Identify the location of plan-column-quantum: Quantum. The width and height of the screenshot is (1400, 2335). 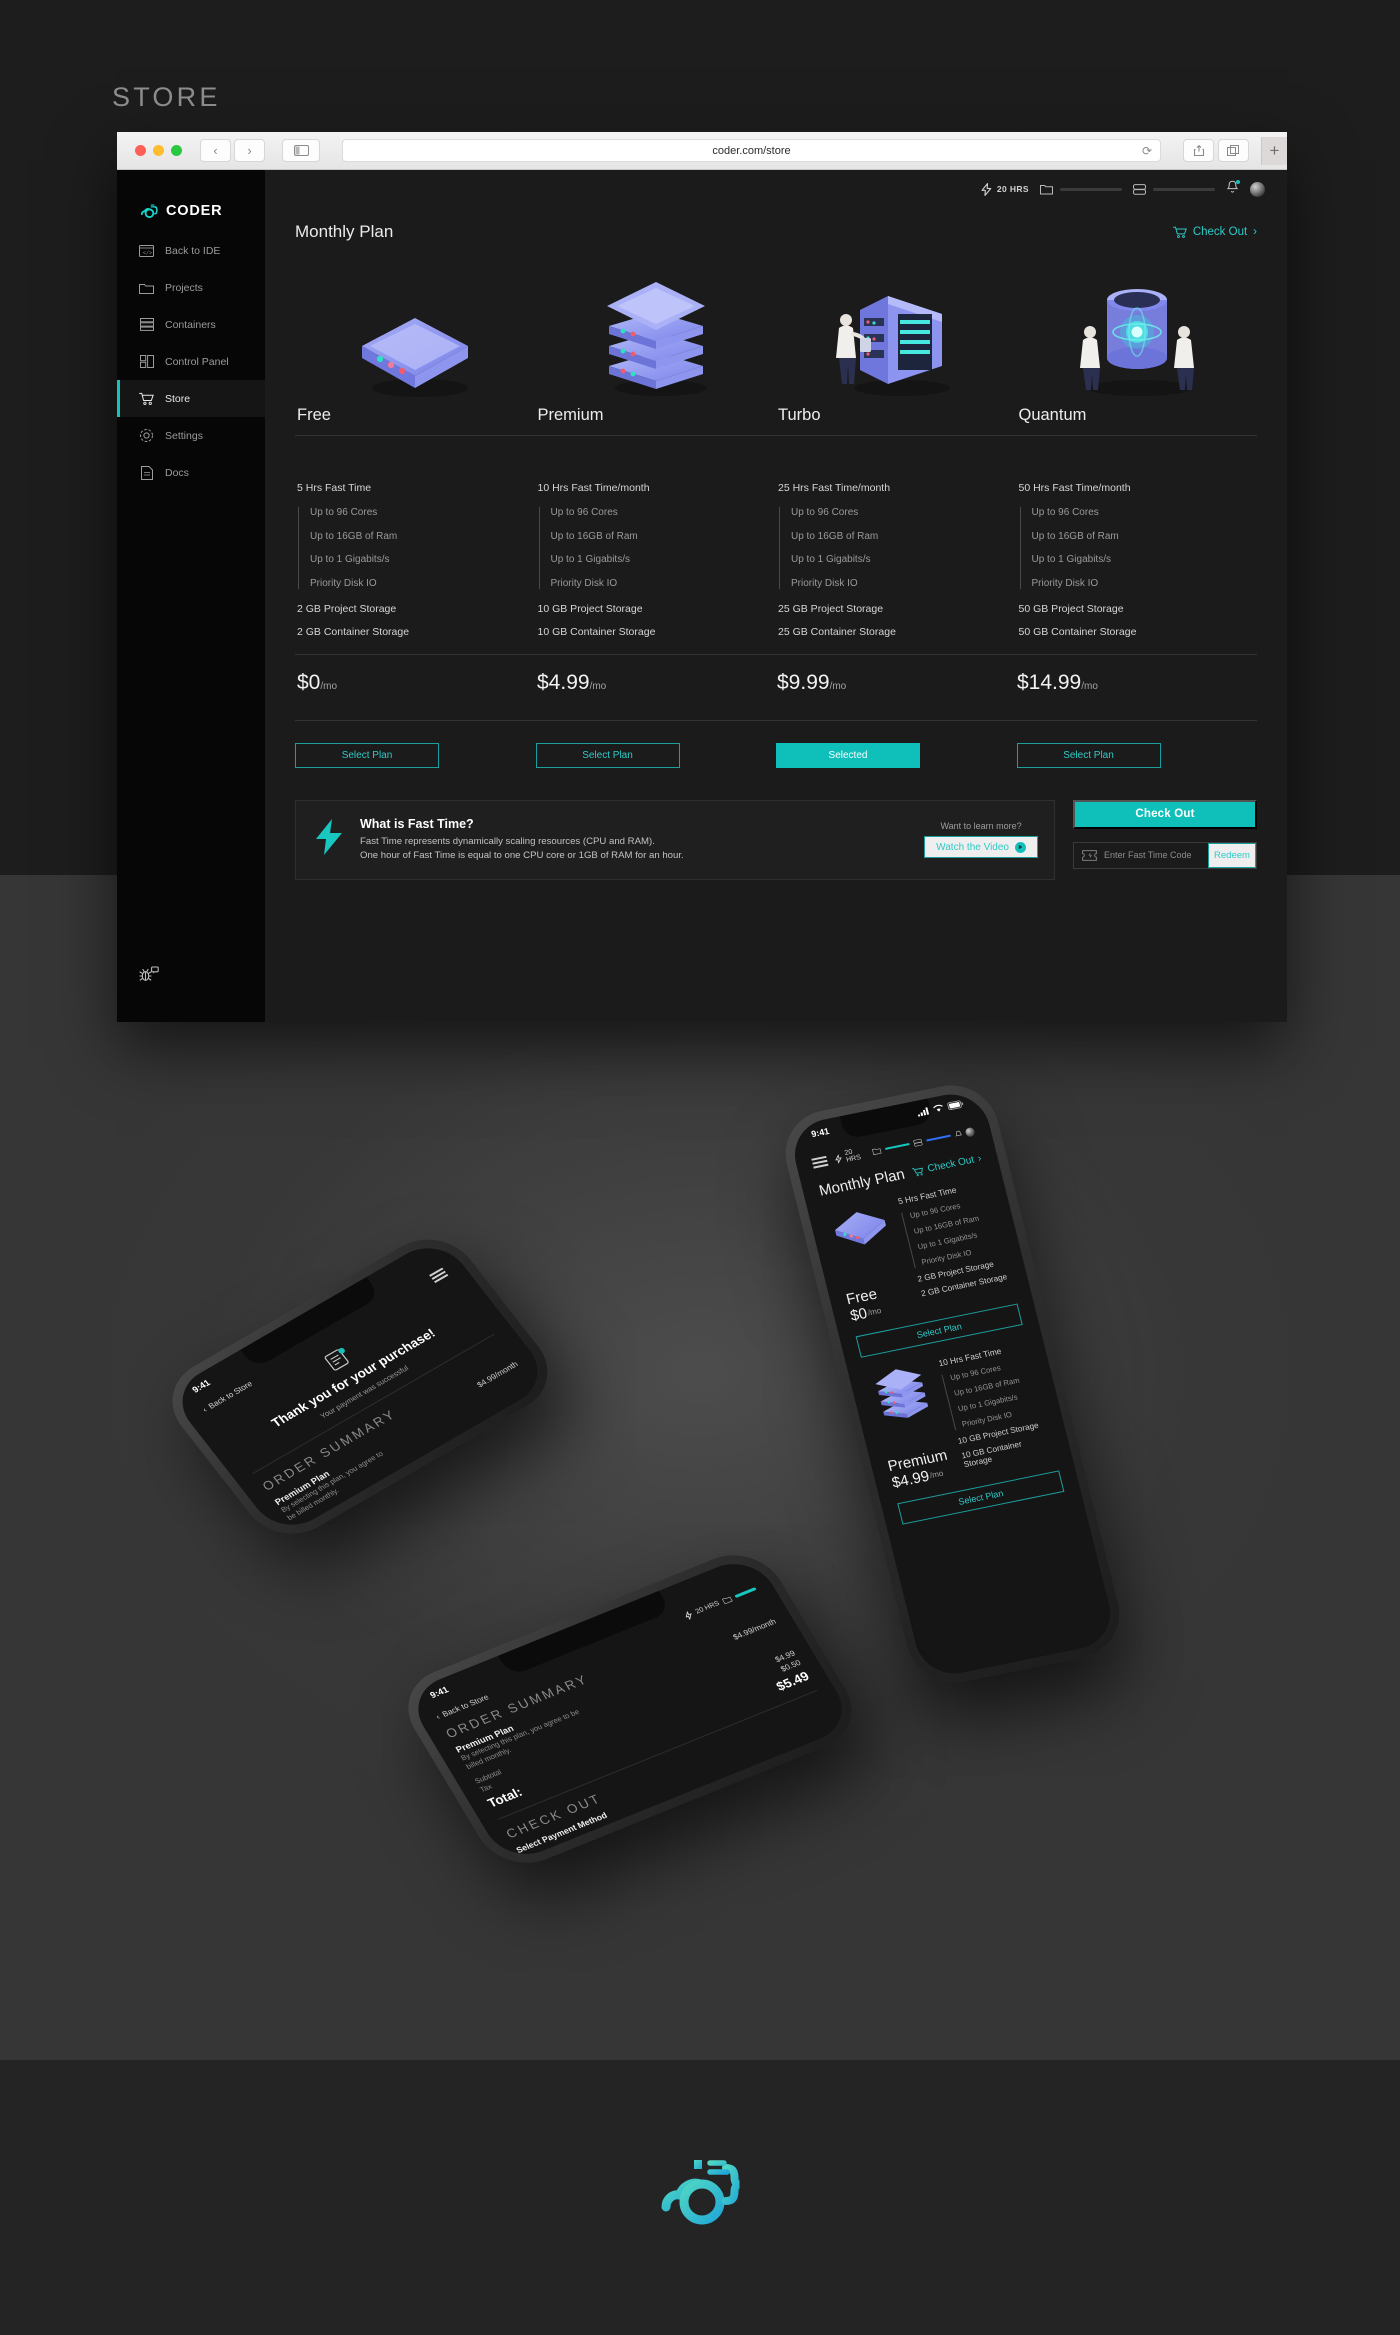
(1137, 346).